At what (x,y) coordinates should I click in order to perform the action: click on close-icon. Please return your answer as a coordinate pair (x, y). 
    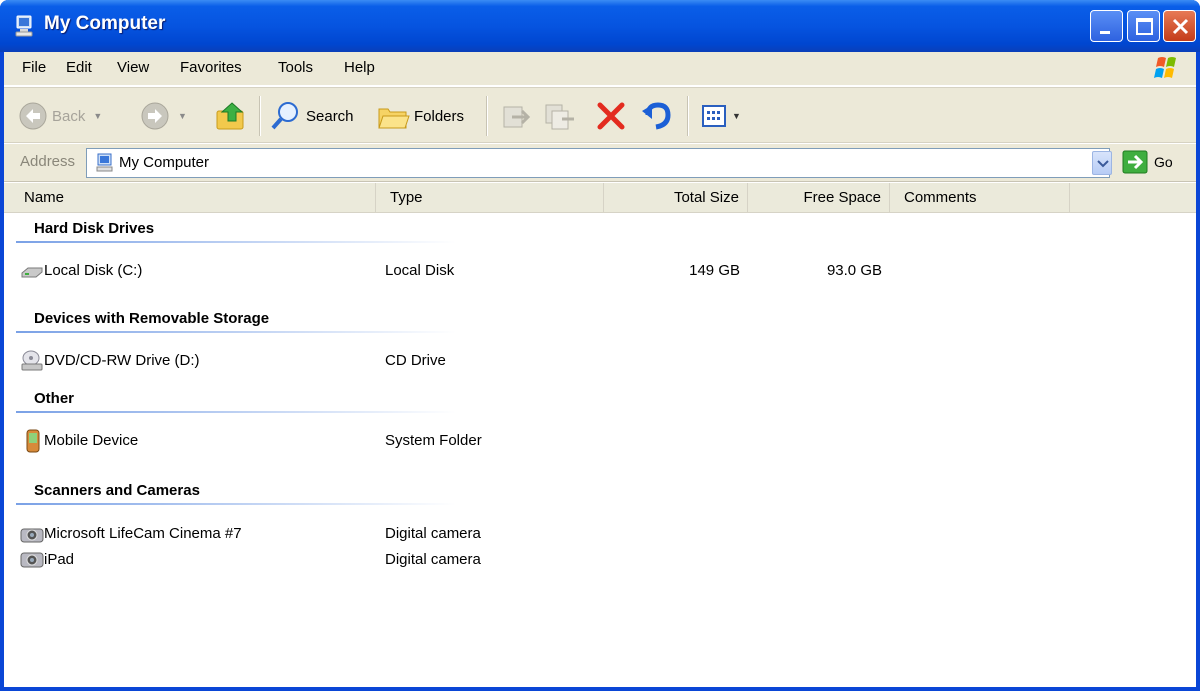
    Looking at the image, I should click on (1180, 26).